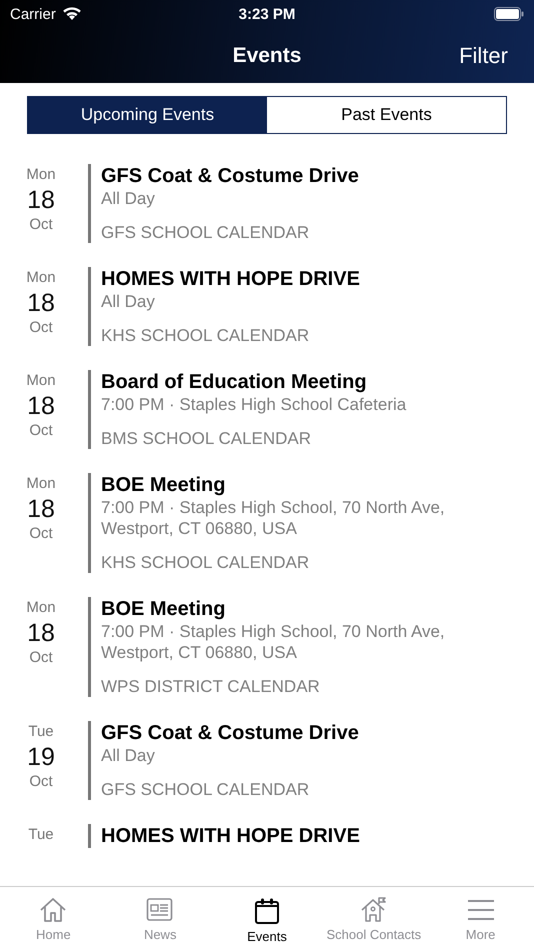 Image resolution: width=534 pixels, height=950 pixels. Describe the element at coordinates (266, 911) in the screenshot. I see `calendar-icon` at that location.